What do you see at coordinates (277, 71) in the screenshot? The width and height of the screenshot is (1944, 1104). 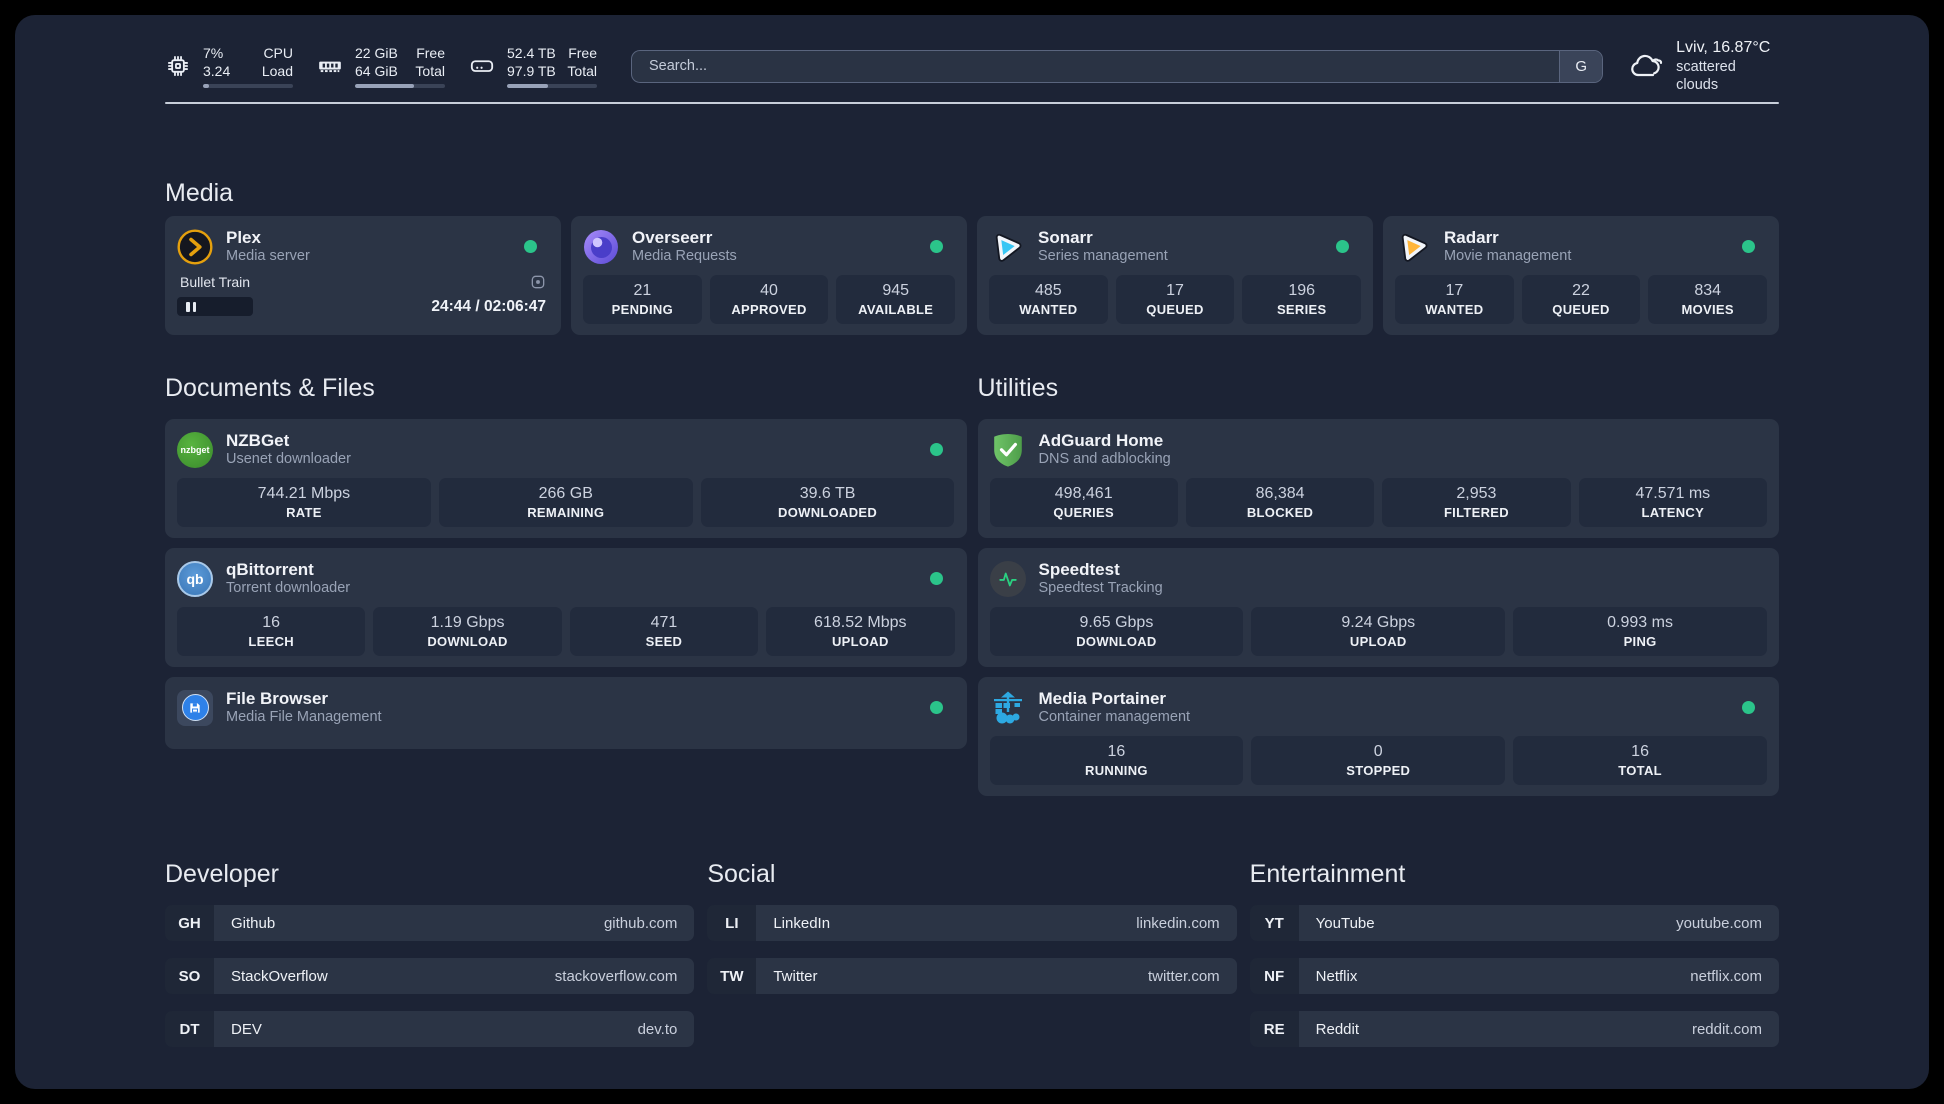 I see `cpu-load-label: Load` at bounding box center [277, 71].